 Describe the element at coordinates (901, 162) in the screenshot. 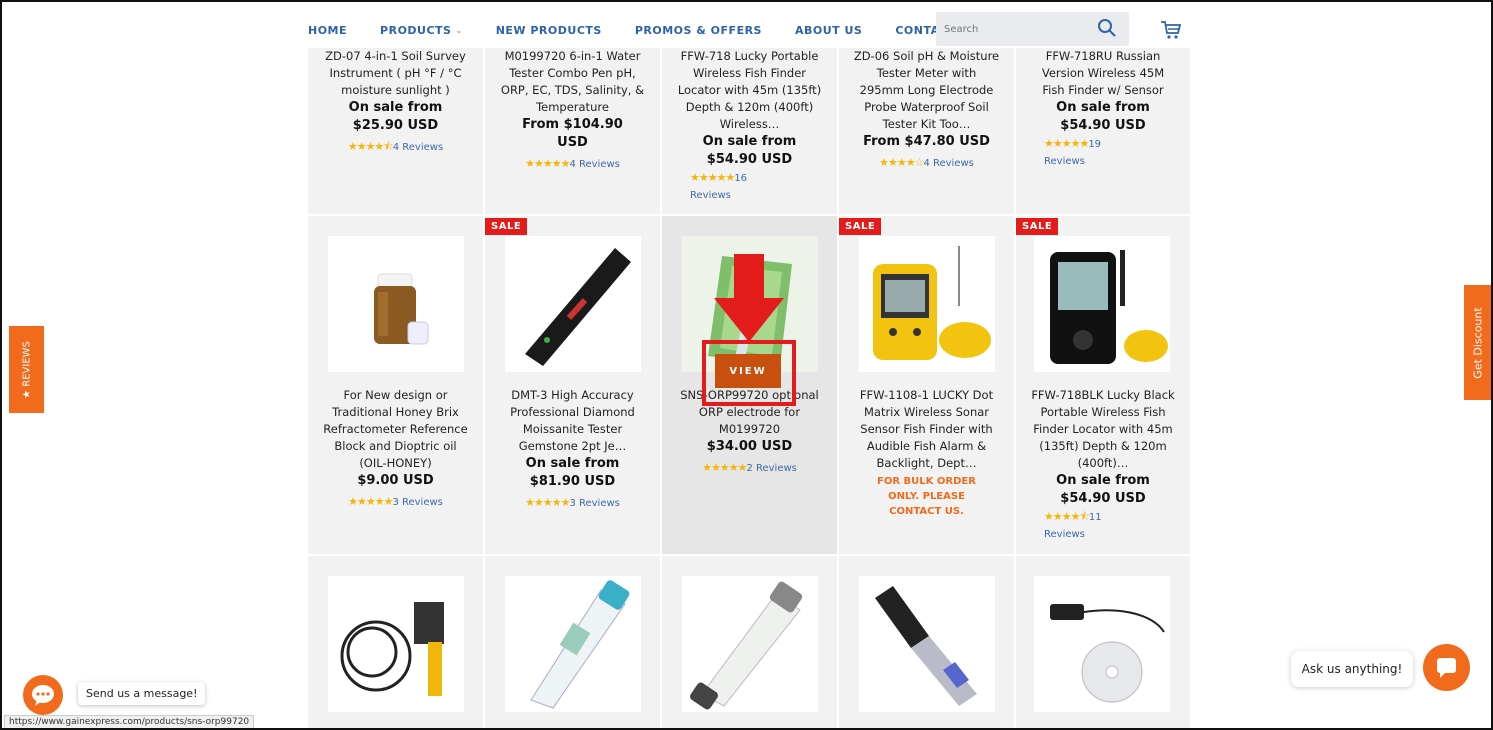

I see `rating-stars: ★★★★☆` at that location.